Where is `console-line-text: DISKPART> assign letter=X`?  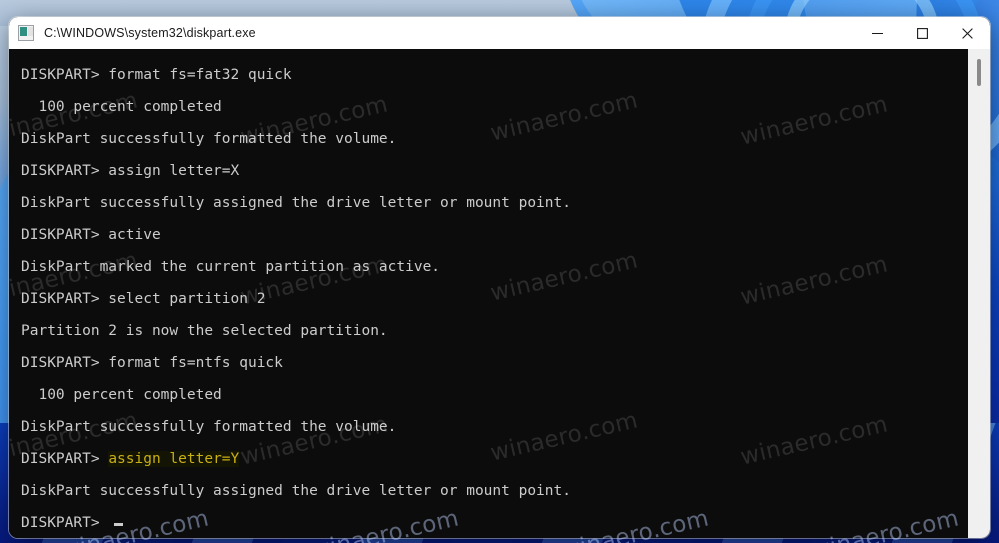 console-line-text: DISKPART> assign letter=X is located at coordinates (130, 171).